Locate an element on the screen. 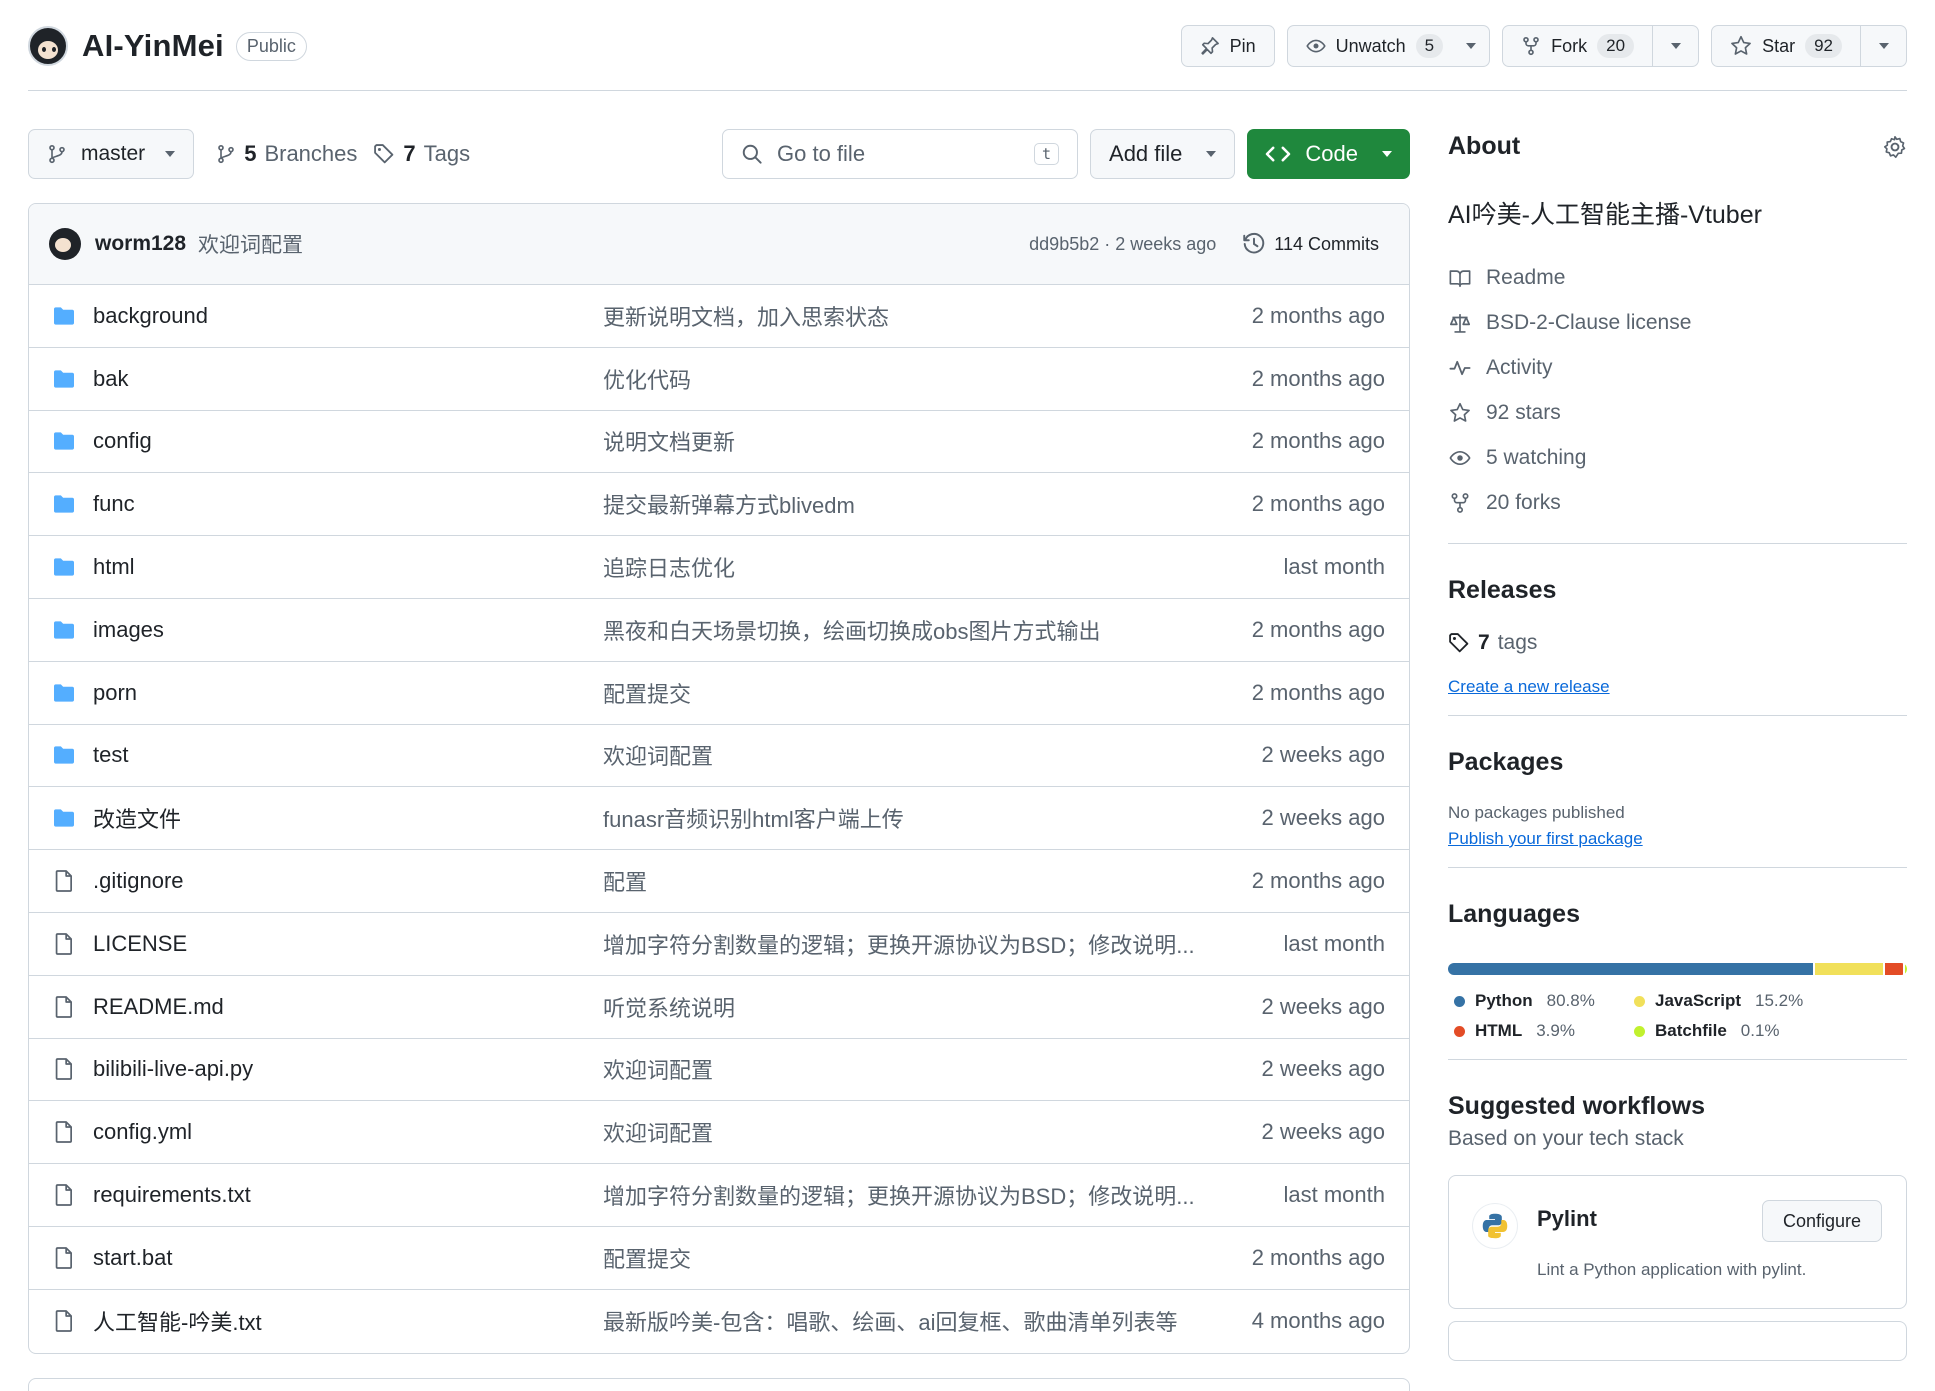  about-header: About is located at coordinates (1677, 146).